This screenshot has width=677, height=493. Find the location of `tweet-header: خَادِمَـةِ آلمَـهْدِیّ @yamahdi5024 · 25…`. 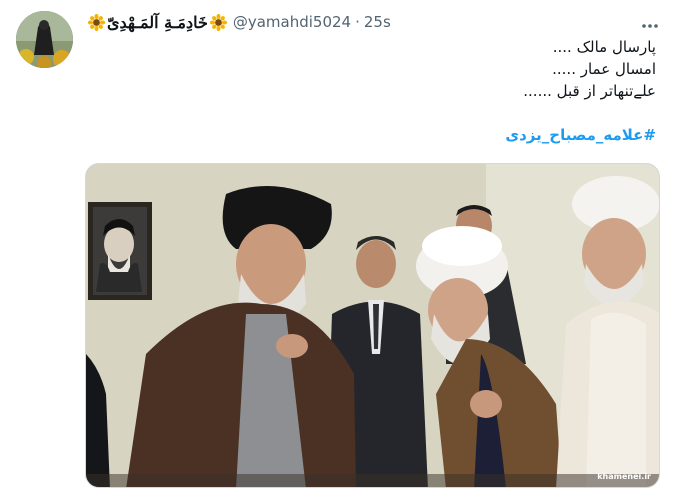

tweet-header: خَادِمَـةِ آلمَـهْدِیّ @yamahdi5024 · 25… is located at coordinates (238, 22).